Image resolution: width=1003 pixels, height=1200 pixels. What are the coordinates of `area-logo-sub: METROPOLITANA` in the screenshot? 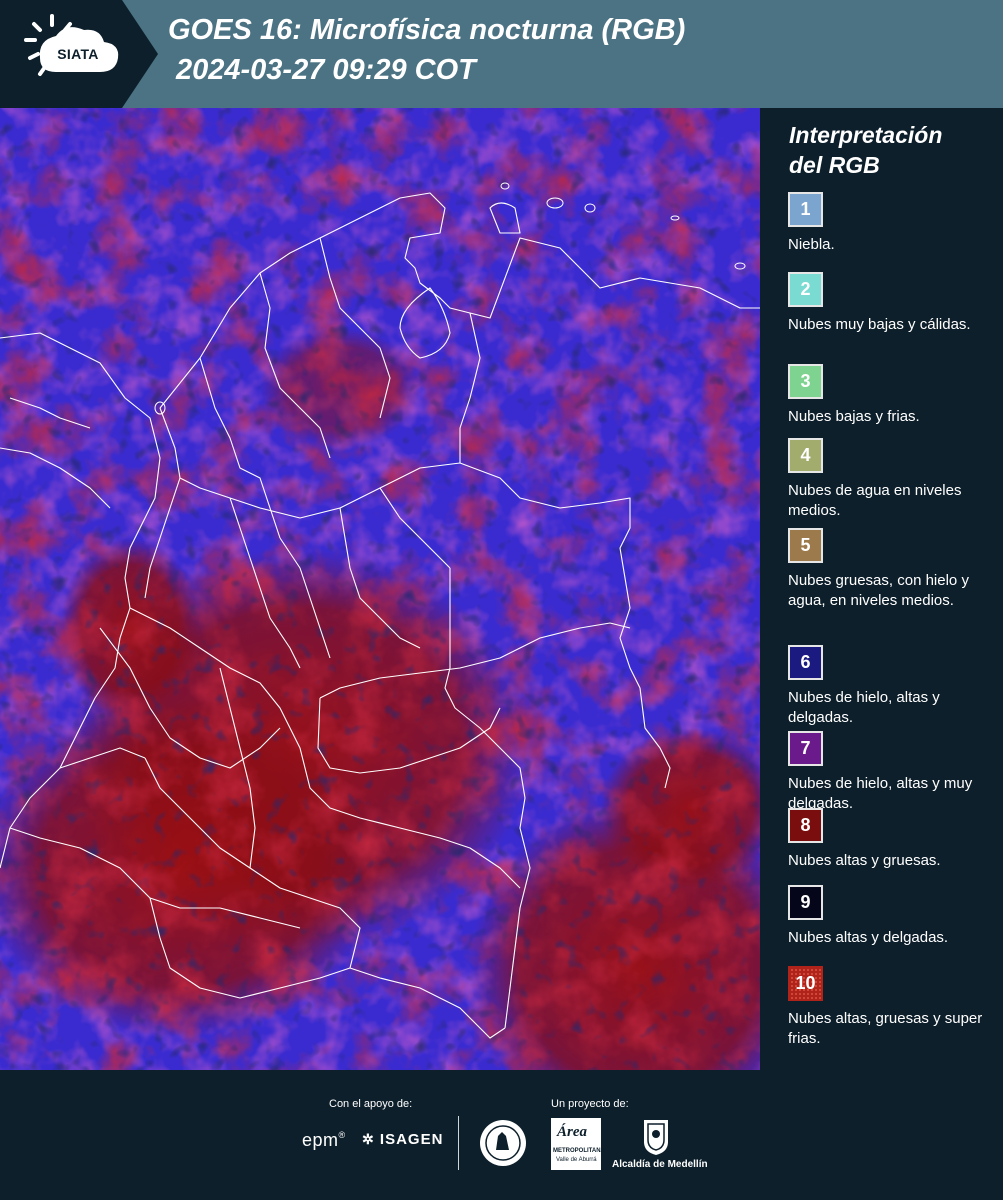 It's located at (579, 1151).